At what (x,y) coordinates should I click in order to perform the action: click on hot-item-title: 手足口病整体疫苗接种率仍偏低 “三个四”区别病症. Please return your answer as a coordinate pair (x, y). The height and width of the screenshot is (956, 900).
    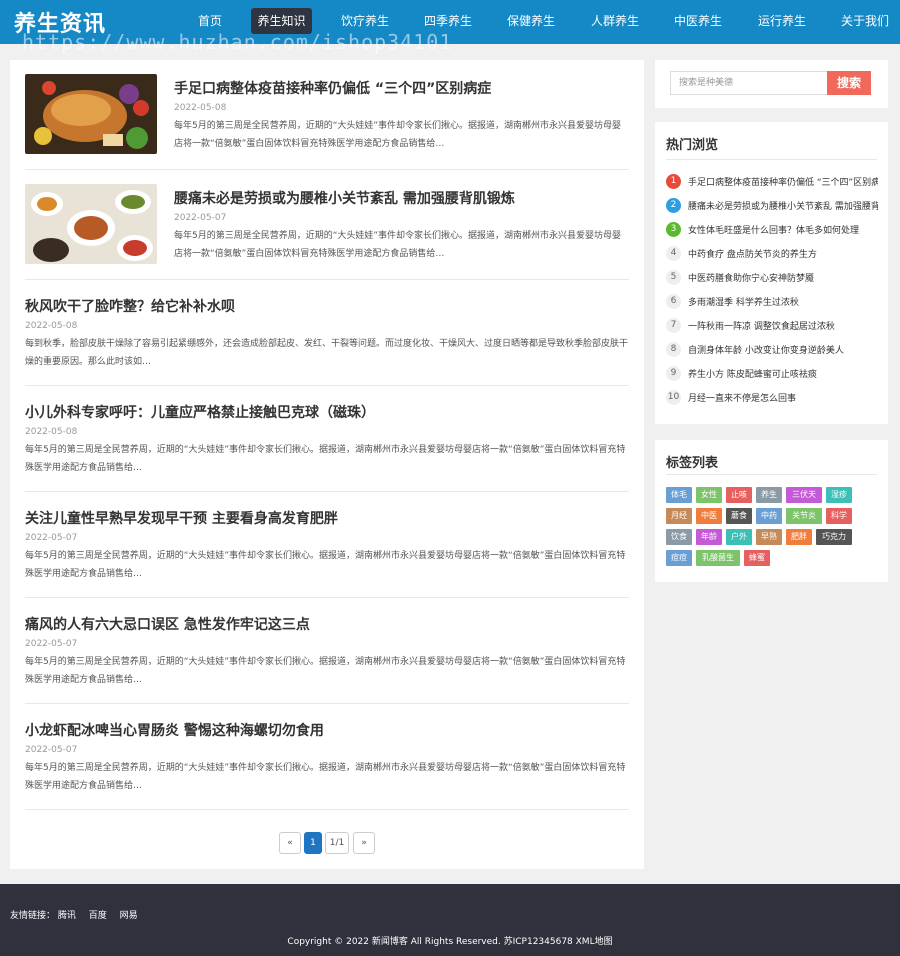
    Looking at the image, I should click on (783, 183).